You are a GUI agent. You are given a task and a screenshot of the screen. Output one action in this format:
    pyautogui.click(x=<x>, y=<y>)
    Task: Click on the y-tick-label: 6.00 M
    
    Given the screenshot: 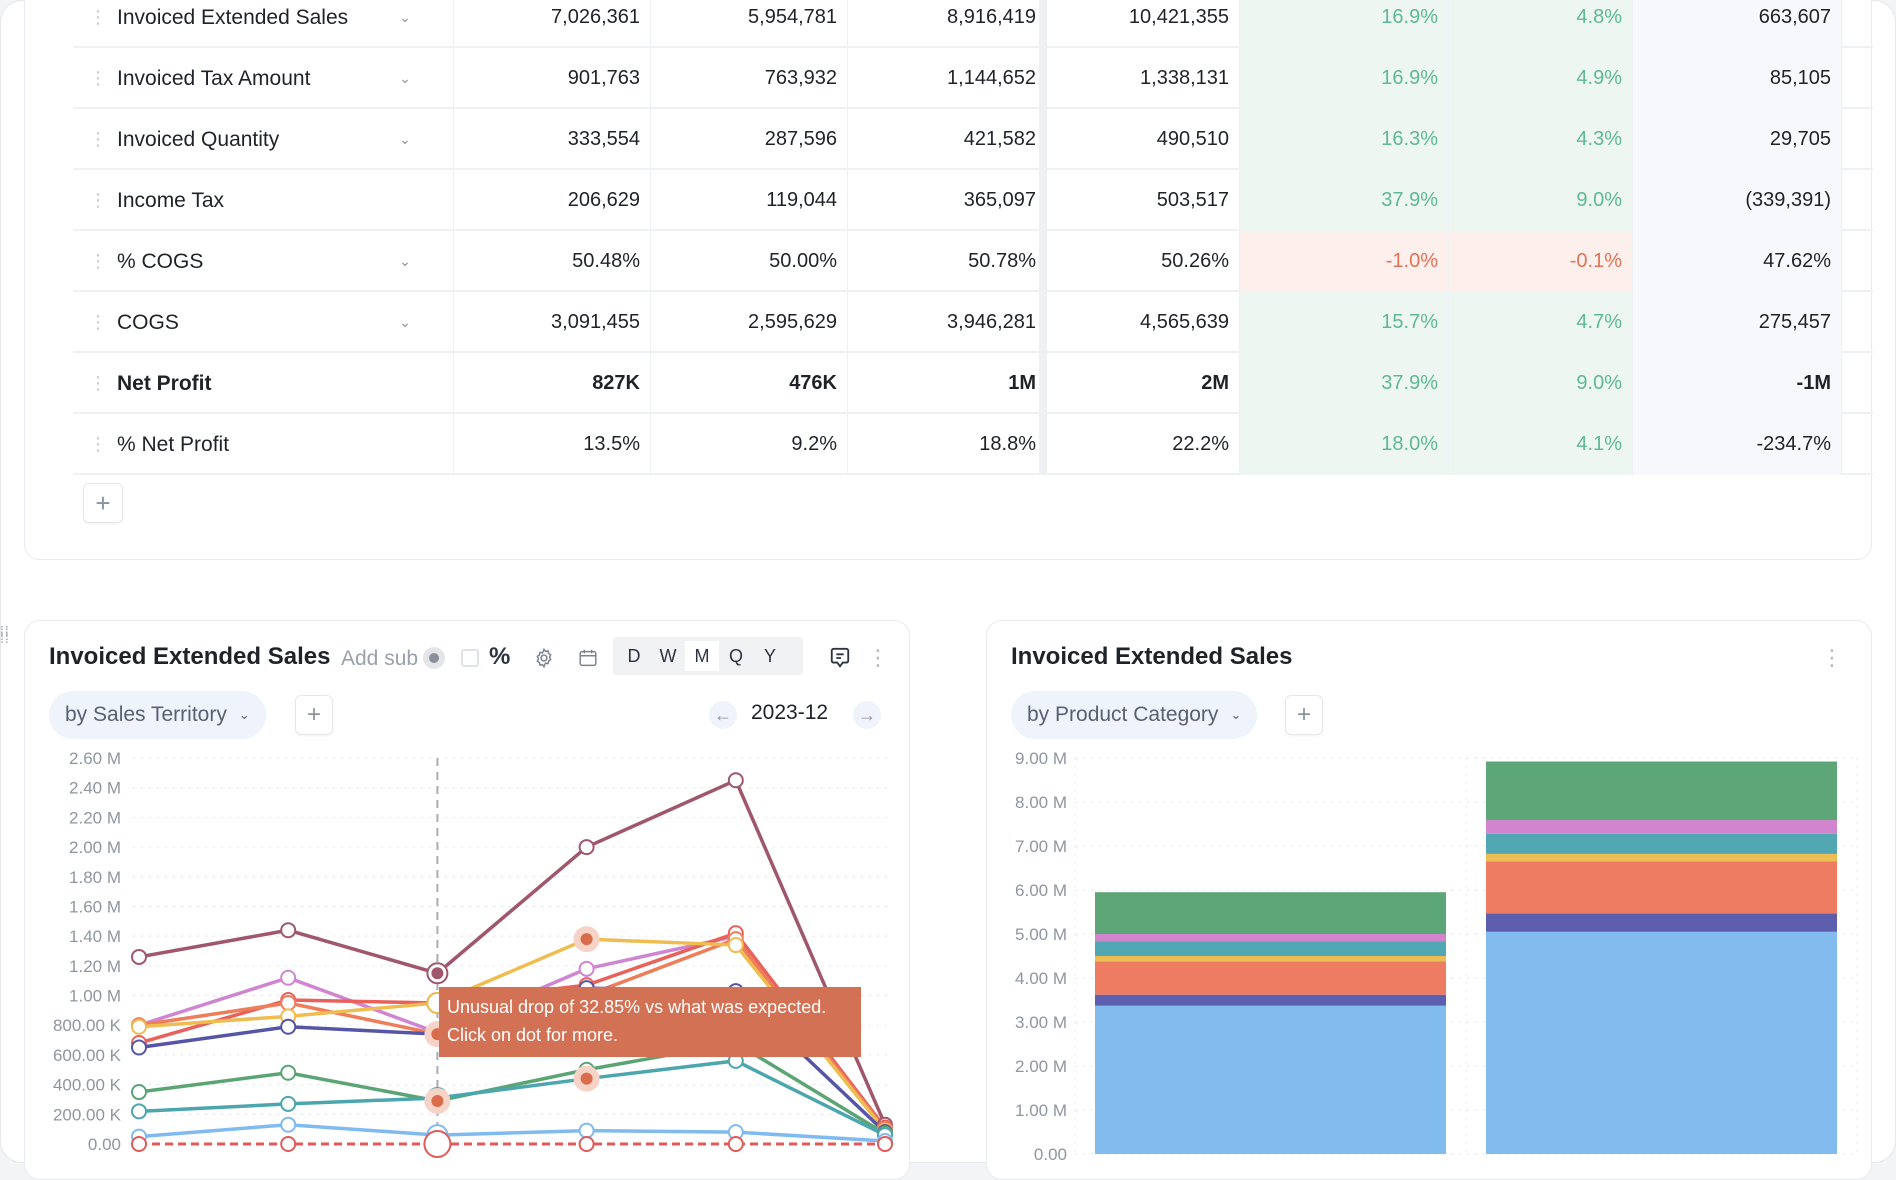 What is the action you would take?
    pyautogui.click(x=1041, y=890)
    